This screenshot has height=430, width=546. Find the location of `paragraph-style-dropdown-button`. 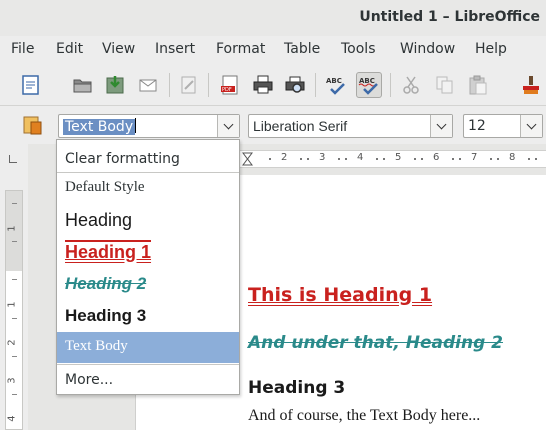

paragraph-style-dropdown-button is located at coordinates (228, 126).